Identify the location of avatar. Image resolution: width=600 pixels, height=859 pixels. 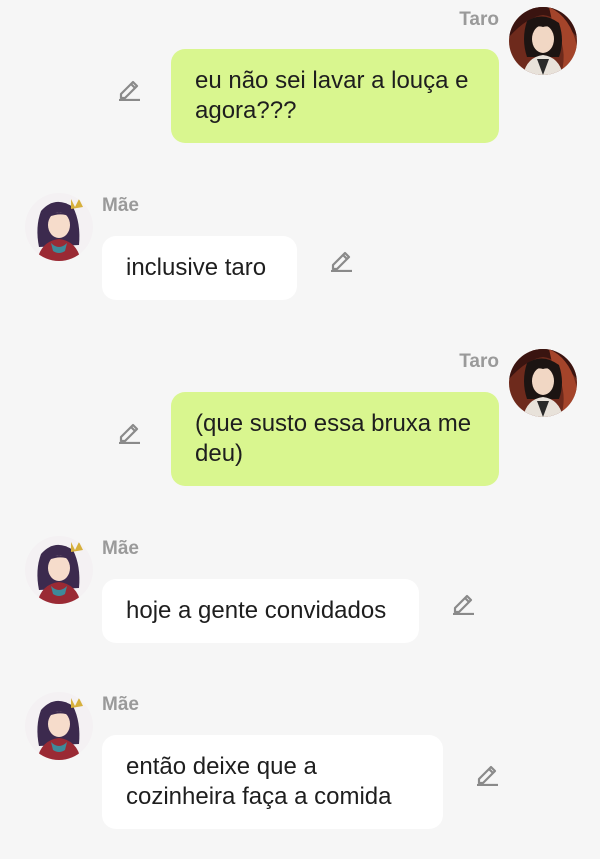
(59, 726).